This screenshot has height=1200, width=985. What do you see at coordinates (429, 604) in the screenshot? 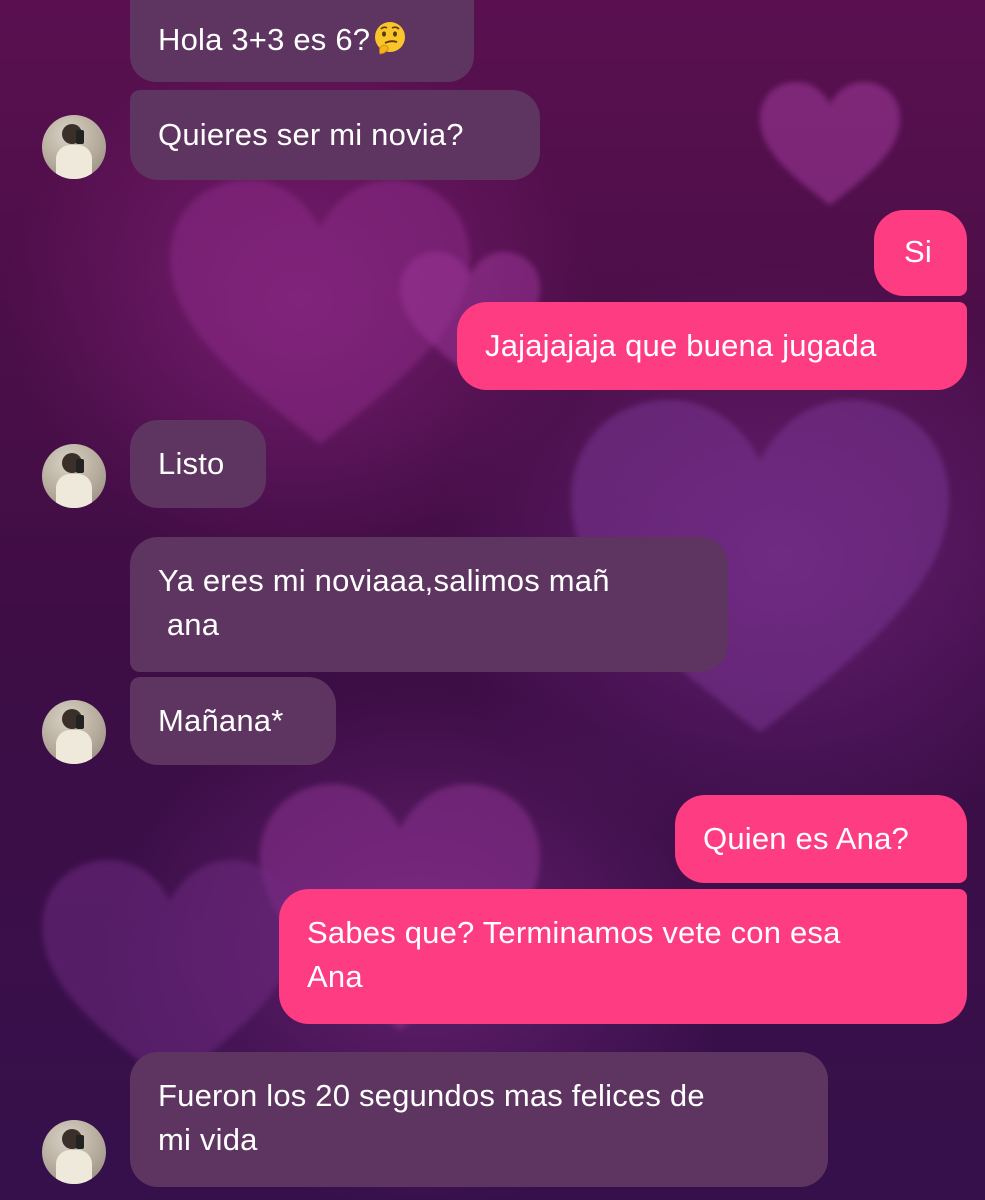
I see `incoming-message: Ya eres mi noviaaa,salimos mañ ana` at bounding box center [429, 604].